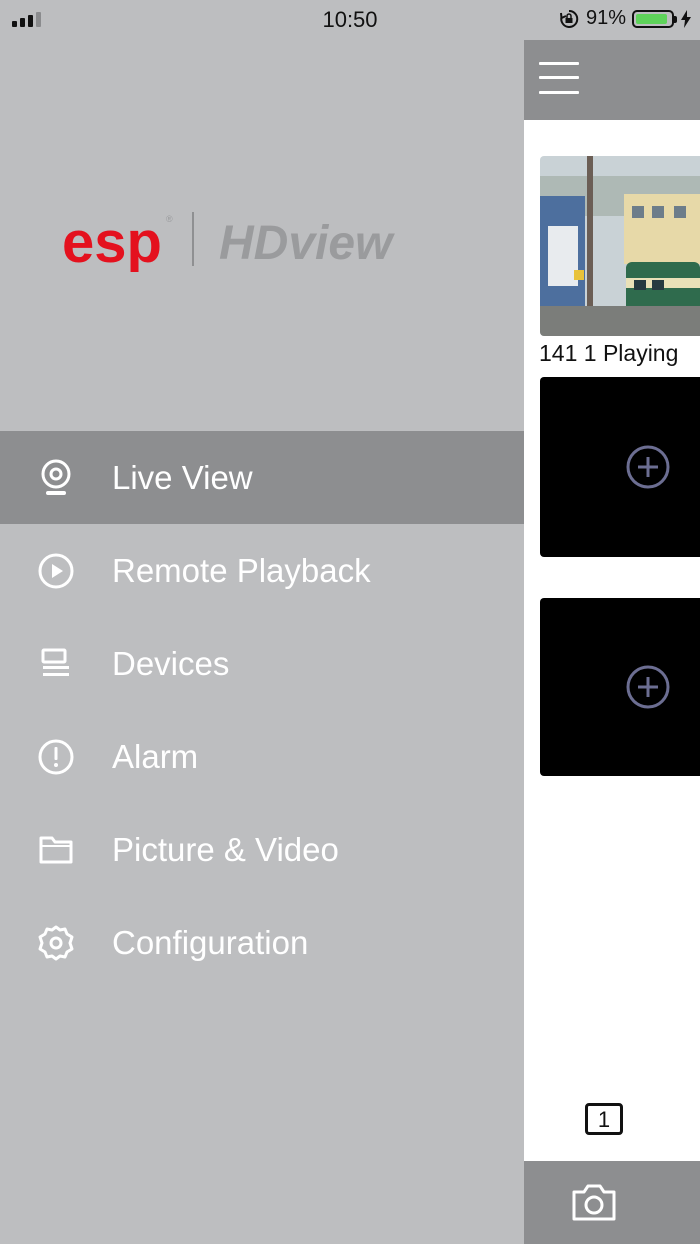 The width and height of the screenshot is (700, 1244). What do you see at coordinates (262, 756) in the screenshot?
I see `menu-item-alarm: Alarm` at bounding box center [262, 756].